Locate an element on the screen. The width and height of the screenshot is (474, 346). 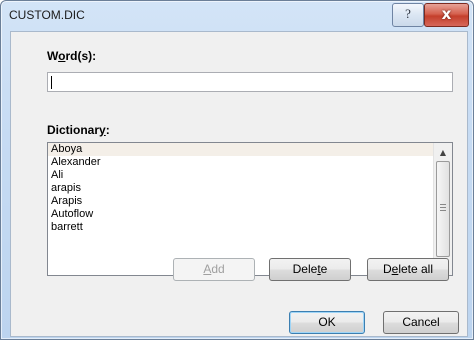
list-item: arapis is located at coordinates (240, 188).